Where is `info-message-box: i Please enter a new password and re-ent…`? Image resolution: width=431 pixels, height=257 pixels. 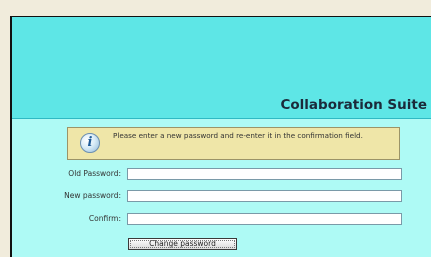
info-message-box: i Please enter a new password and re-ent… is located at coordinates (233, 143).